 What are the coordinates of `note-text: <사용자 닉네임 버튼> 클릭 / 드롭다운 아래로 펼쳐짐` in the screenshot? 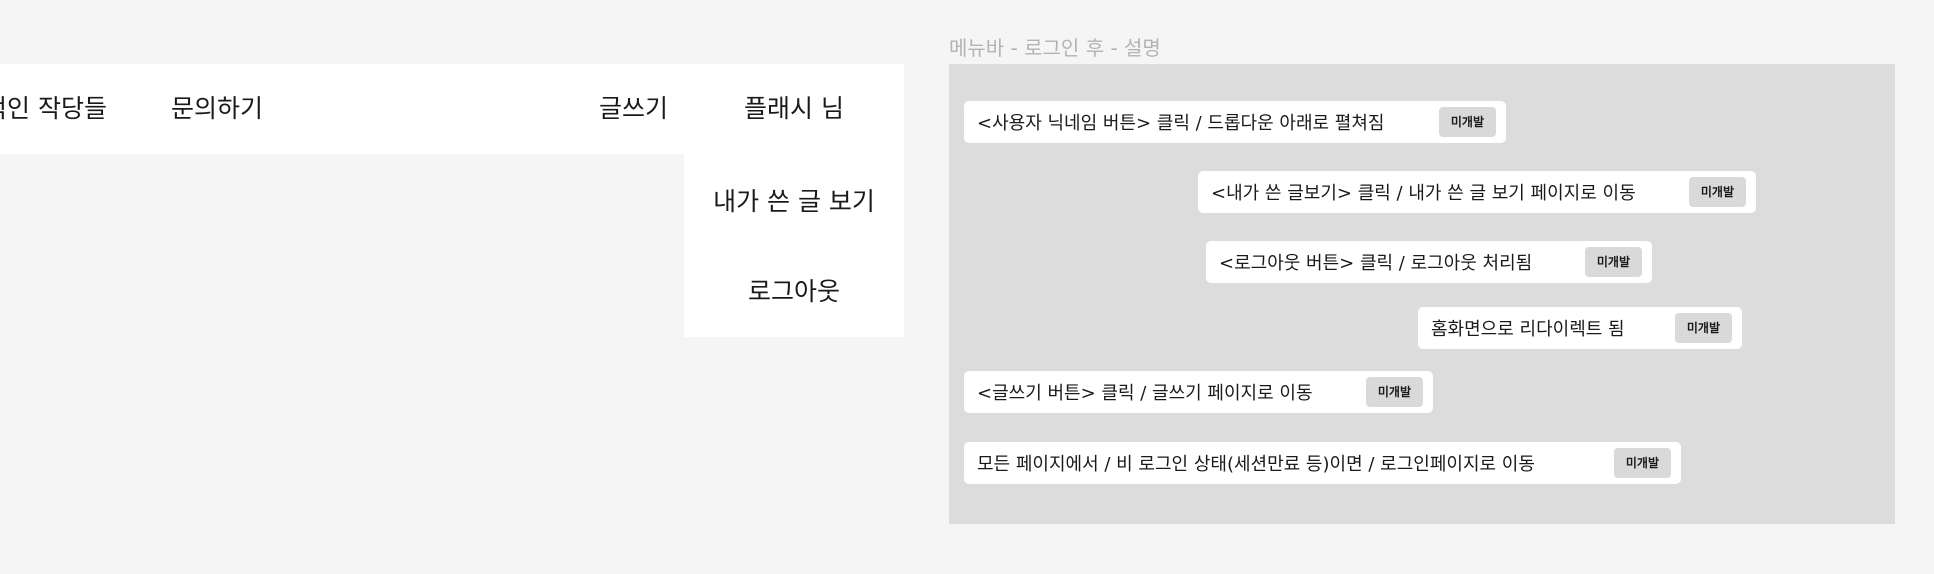 It's located at (1181, 123).